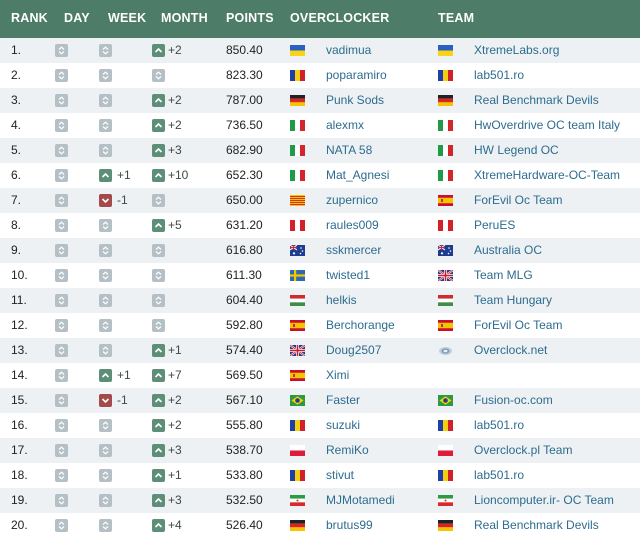 Image resolution: width=640 pixels, height=540 pixels. Describe the element at coordinates (360, 500) in the screenshot. I see `overclocker-link: MJMotamedi` at that location.